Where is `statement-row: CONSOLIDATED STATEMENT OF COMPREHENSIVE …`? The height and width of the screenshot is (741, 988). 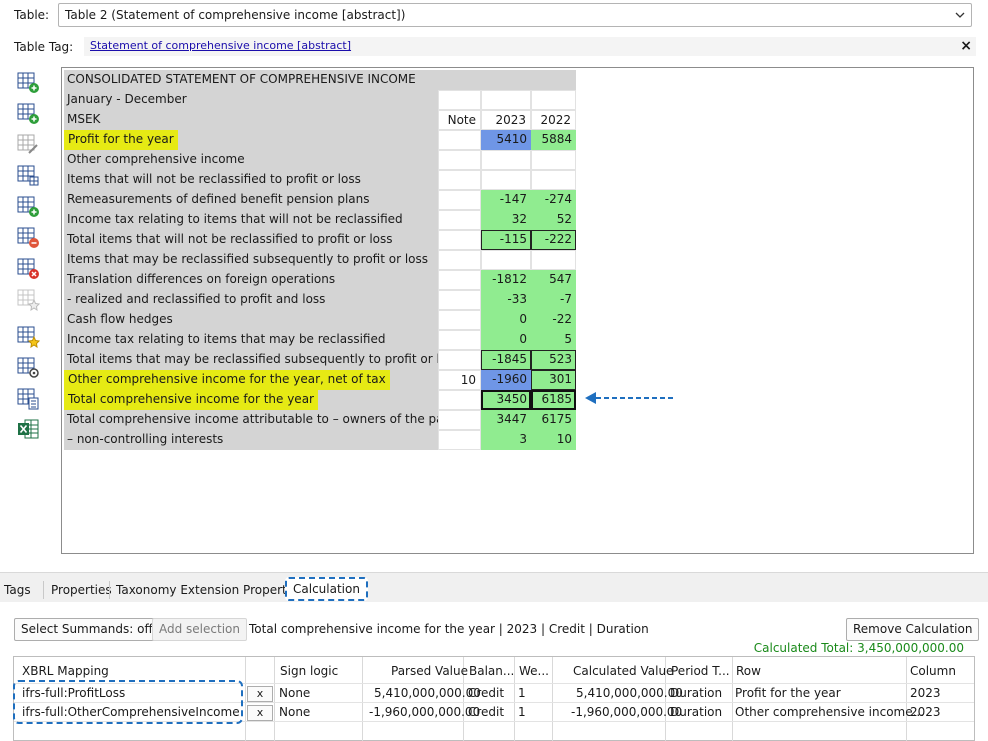 statement-row: CONSOLIDATED STATEMENT OF COMPREHENSIVE … is located at coordinates (320, 80).